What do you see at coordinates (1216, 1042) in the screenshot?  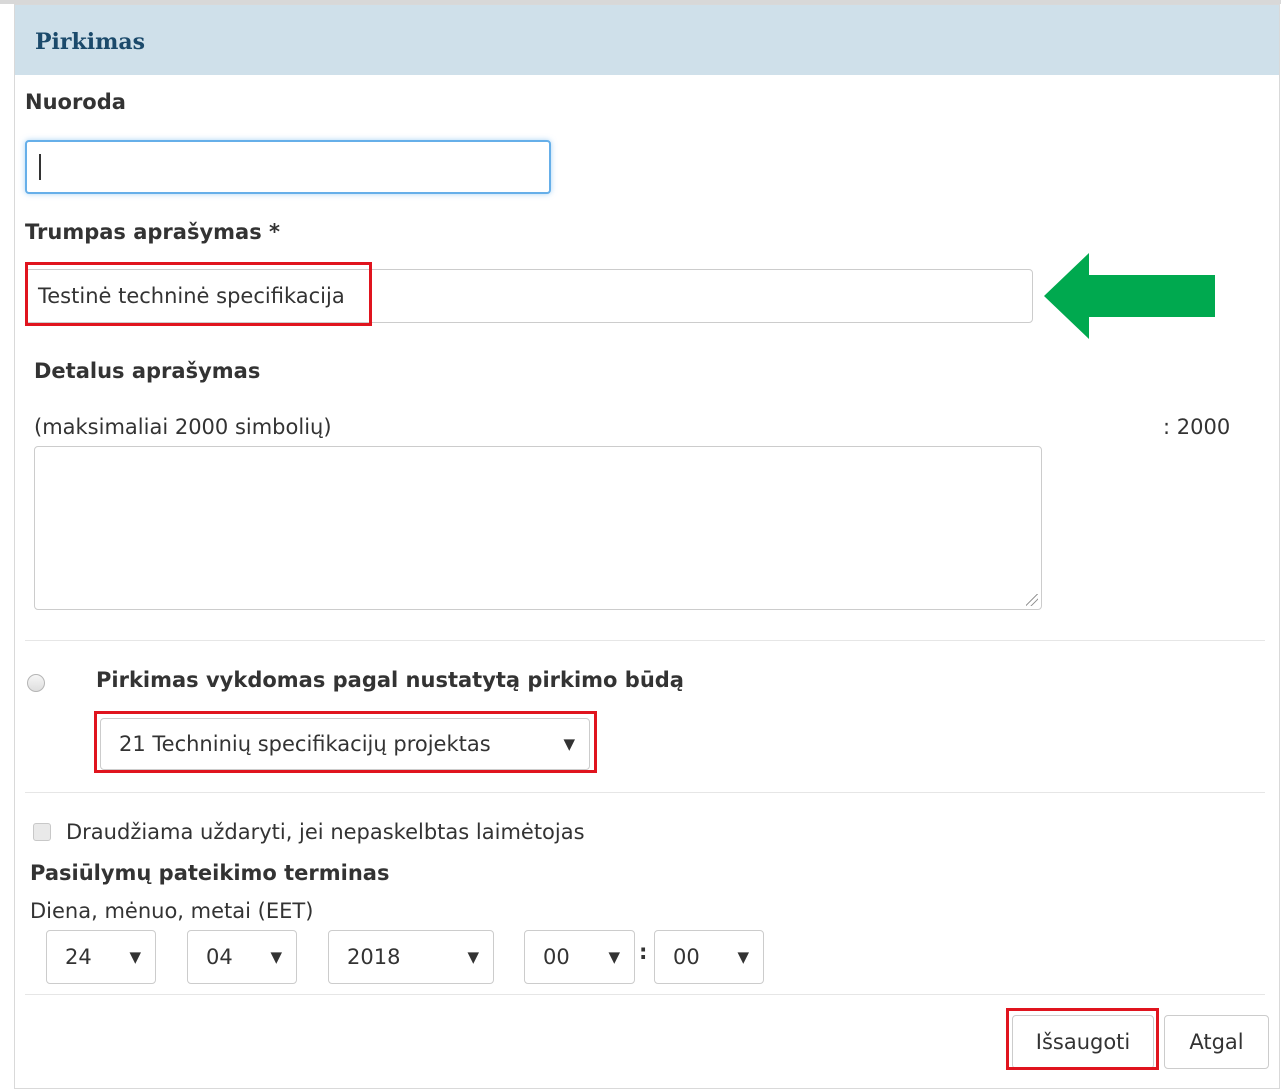 I see `back-button: Atgal` at bounding box center [1216, 1042].